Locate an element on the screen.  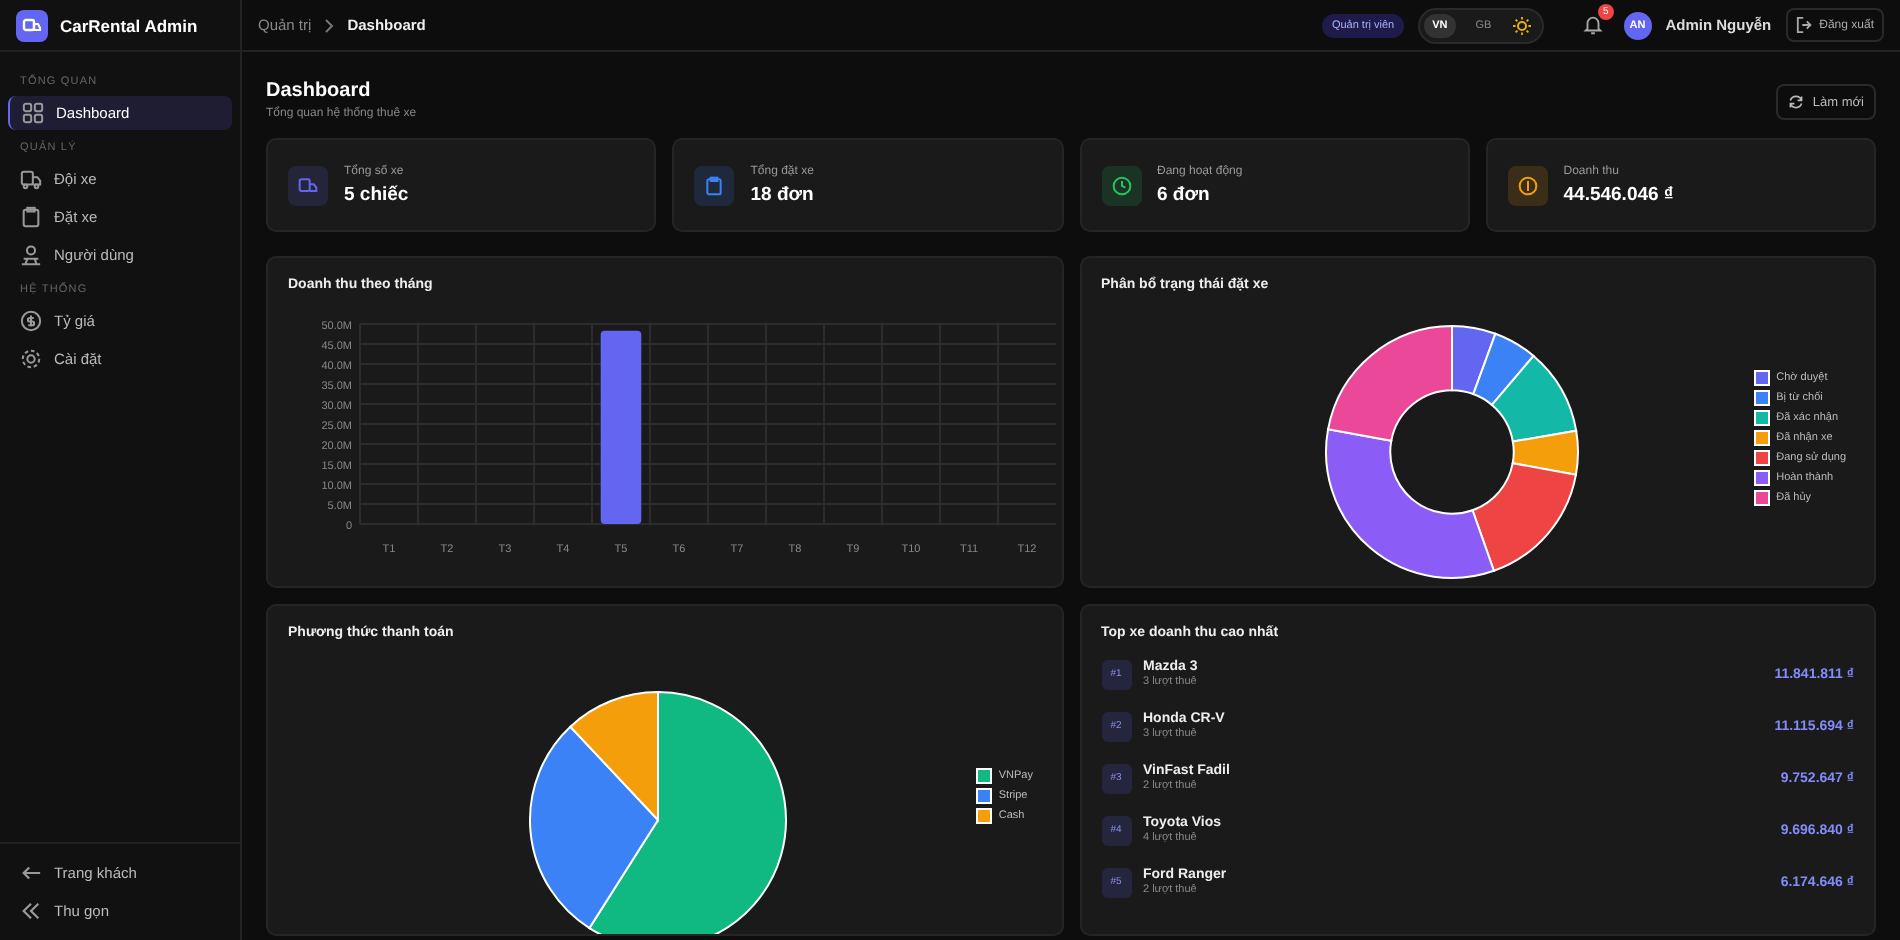
clipboard-icon is located at coordinates (31, 217).